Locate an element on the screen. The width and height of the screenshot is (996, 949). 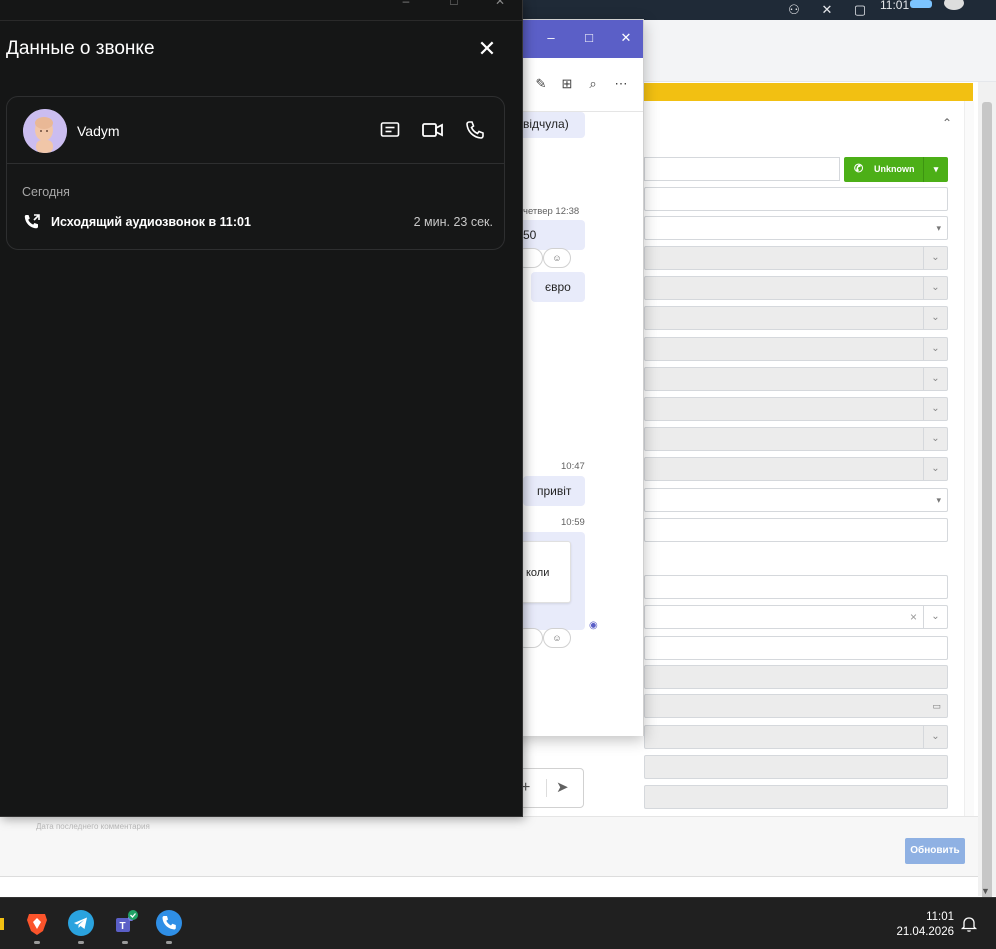
phone-icon is located at coordinates (476, 130).